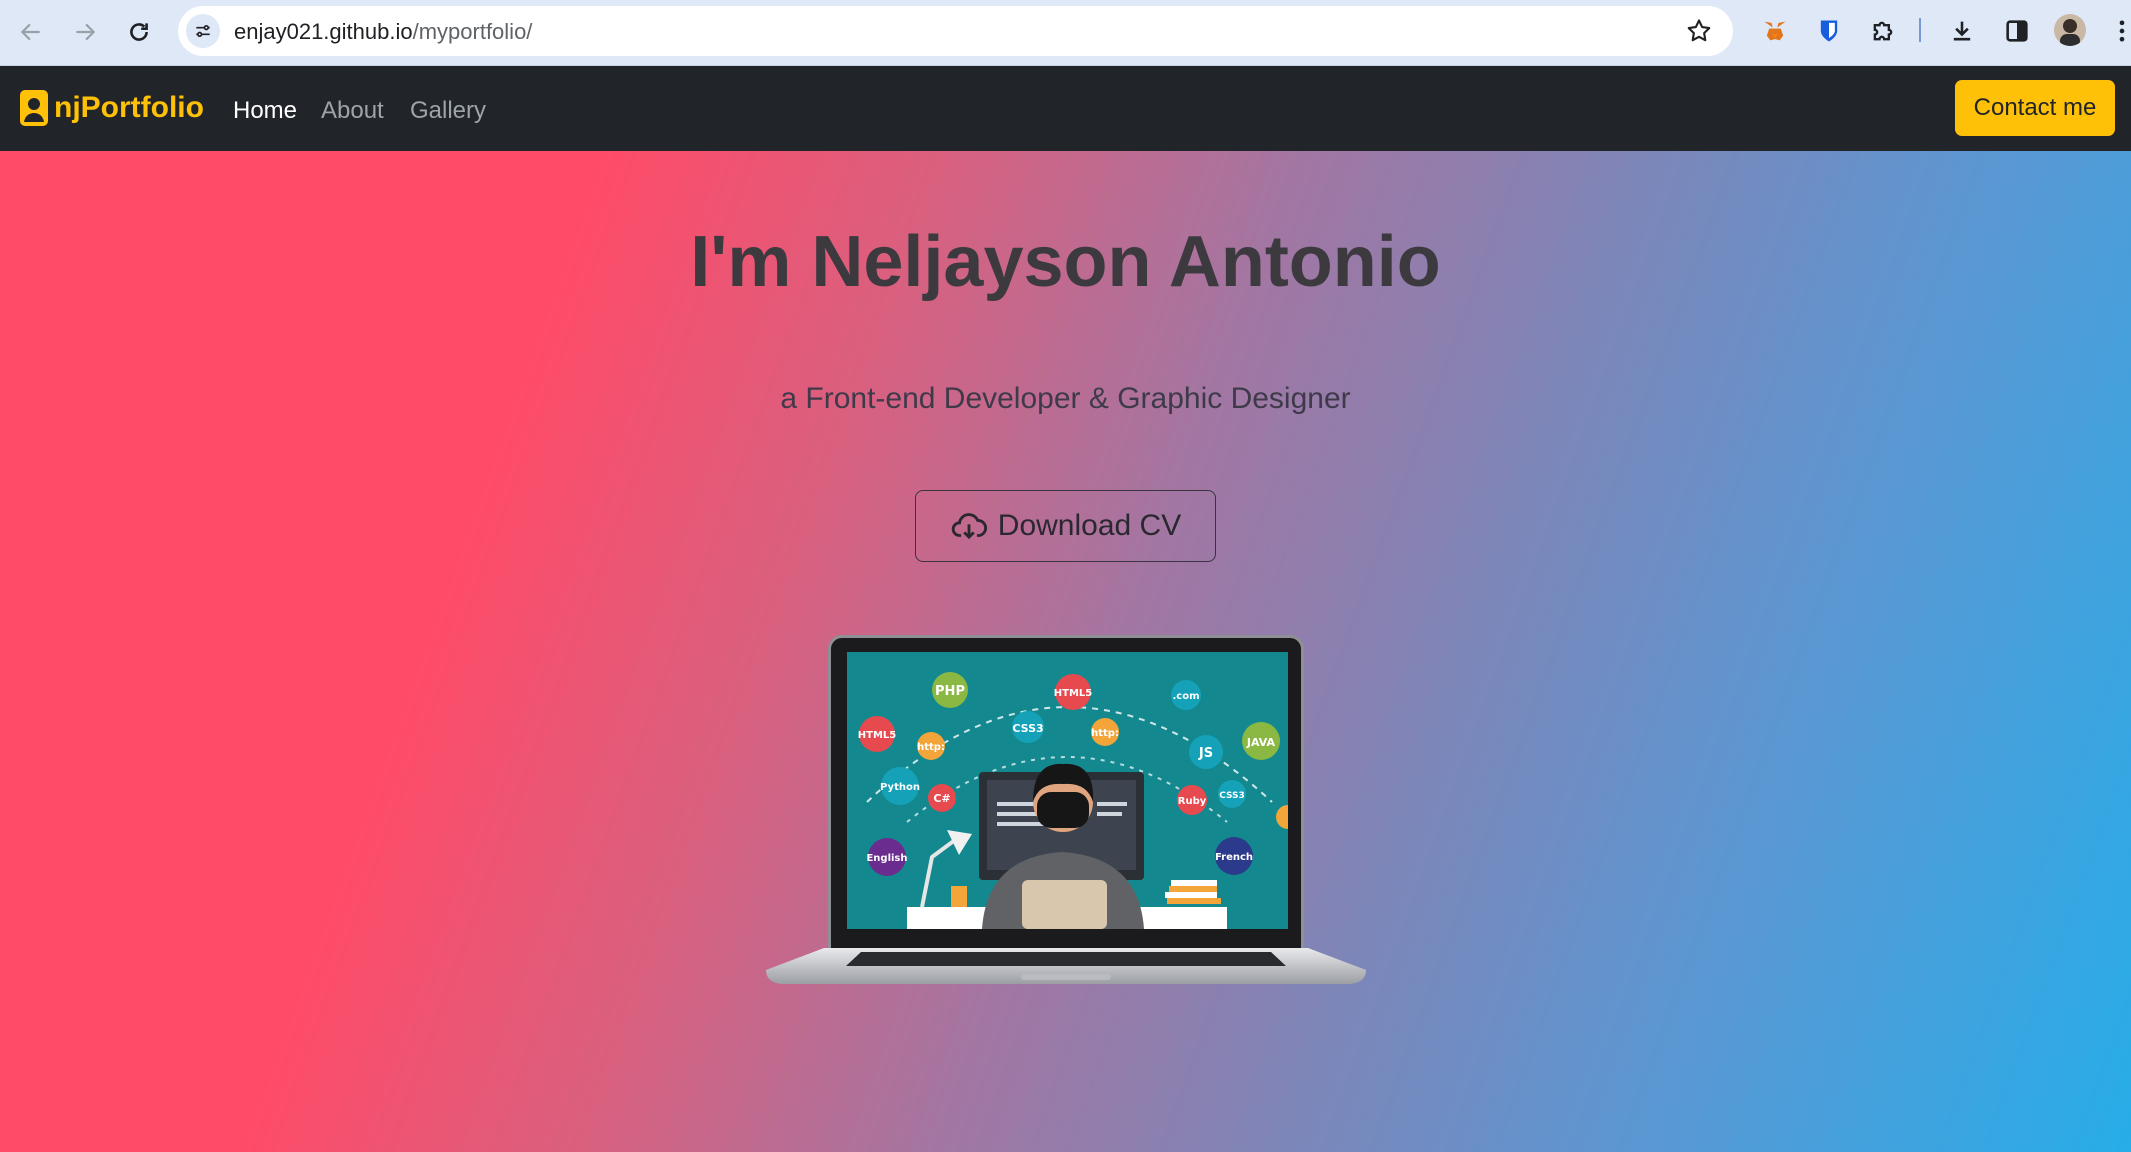 This screenshot has width=2131, height=1152. Describe the element at coordinates (448, 111) in the screenshot. I see `nav-gallery-link: Gallery` at that location.